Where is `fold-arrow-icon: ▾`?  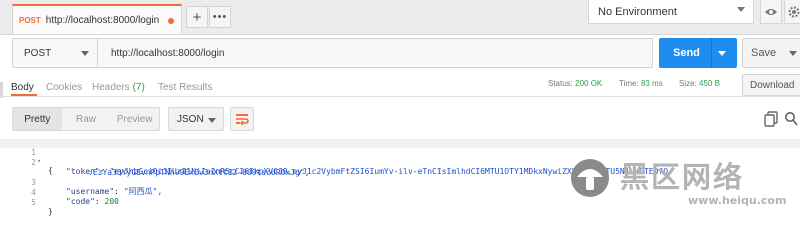
fold-arrow-icon: ▾ is located at coordinates (39, 161).